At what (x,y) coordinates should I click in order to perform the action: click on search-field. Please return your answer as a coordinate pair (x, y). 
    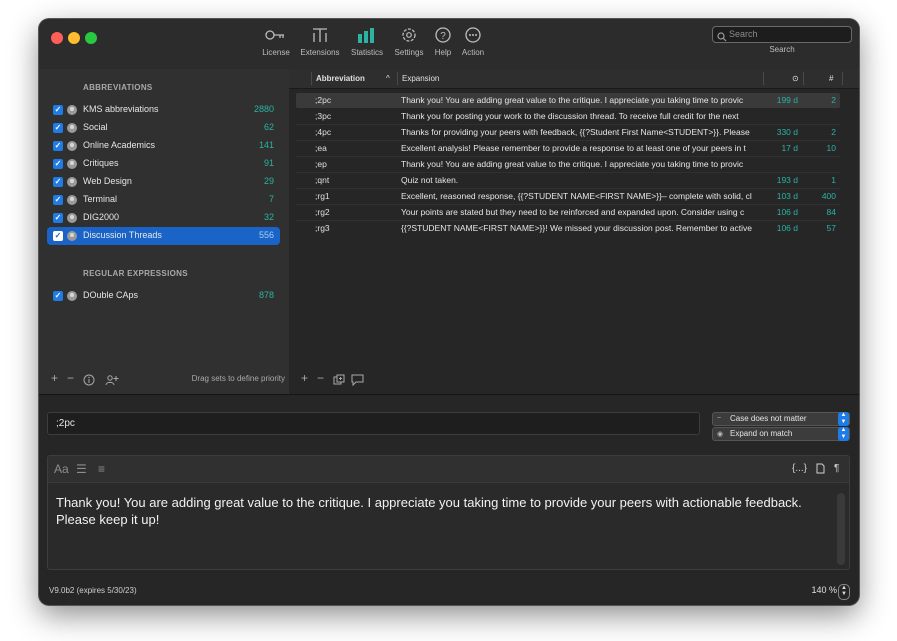
    Looking at the image, I should click on (782, 34).